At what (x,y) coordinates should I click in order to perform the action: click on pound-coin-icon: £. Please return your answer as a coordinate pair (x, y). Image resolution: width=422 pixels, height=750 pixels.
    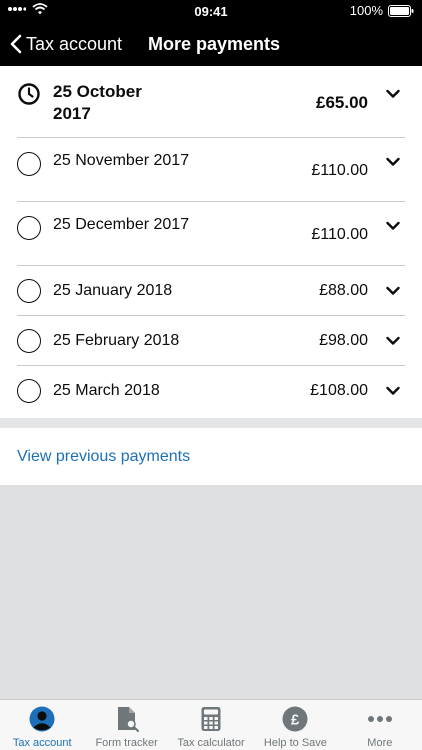
    Looking at the image, I should click on (295, 719).